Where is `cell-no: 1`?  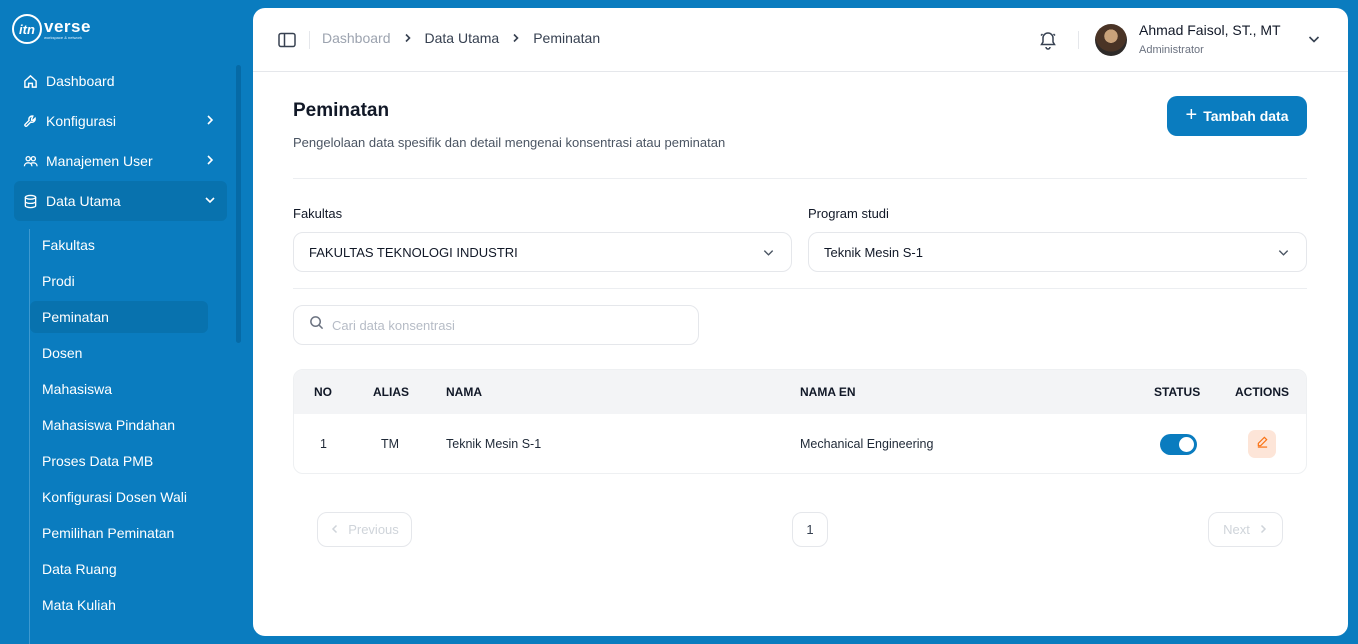
cell-no: 1 is located at coordinates (323, 444).